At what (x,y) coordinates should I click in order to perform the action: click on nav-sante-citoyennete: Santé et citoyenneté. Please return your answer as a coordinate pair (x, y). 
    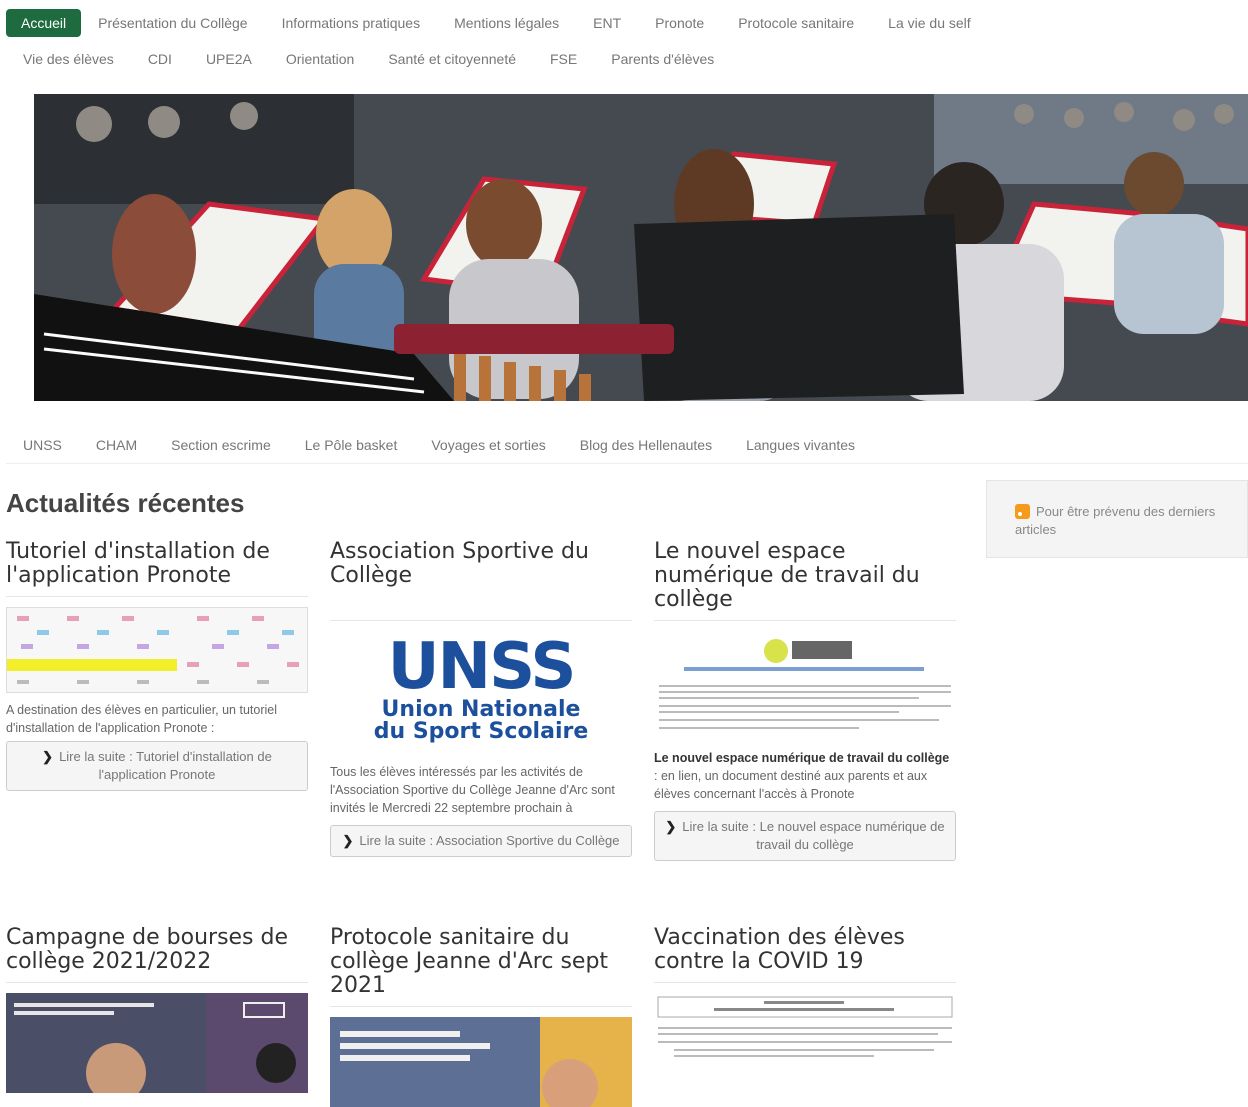
    Looking at the image, I should click on (452, 59).